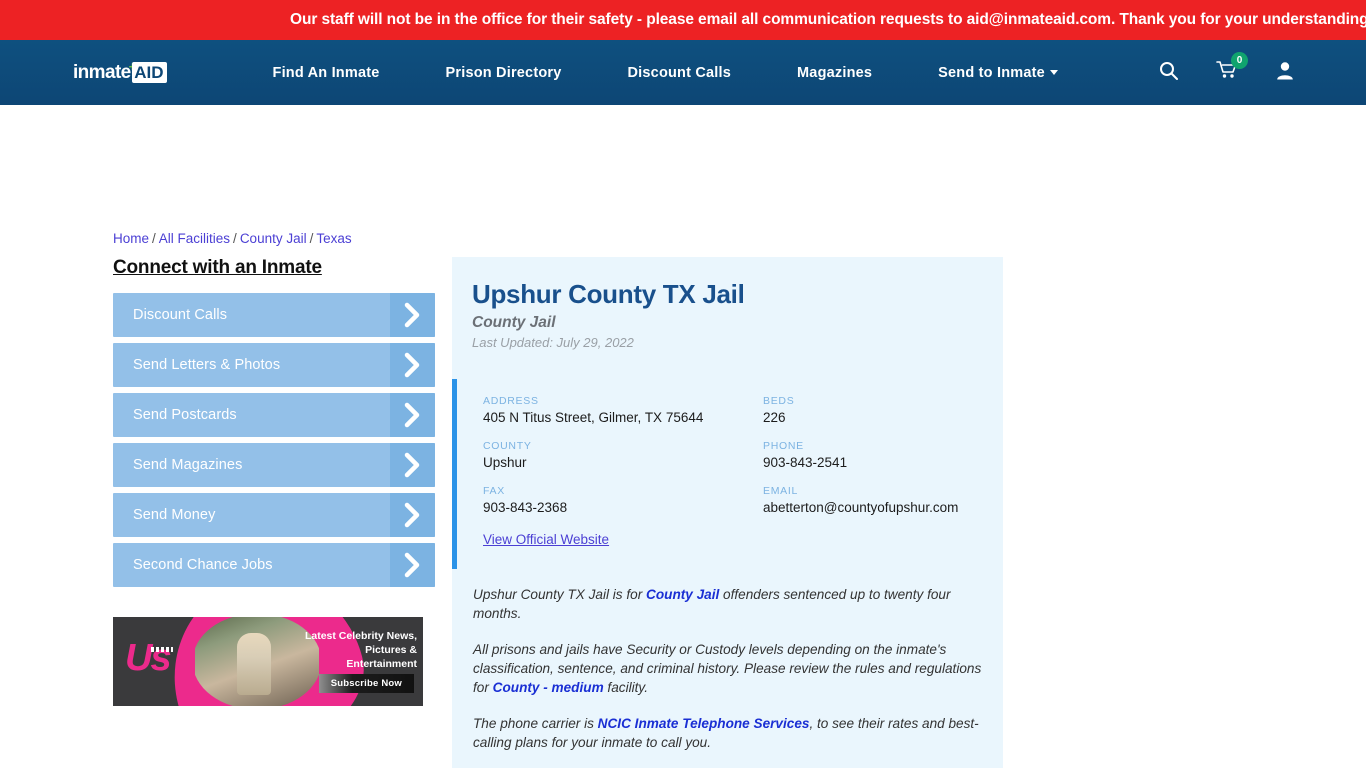 The height and width of the screenshot is (768, 1366). Describe the element at coordinates (535, 723) in the screenshot. I see `desc-text: The phone carrier is` at that location.